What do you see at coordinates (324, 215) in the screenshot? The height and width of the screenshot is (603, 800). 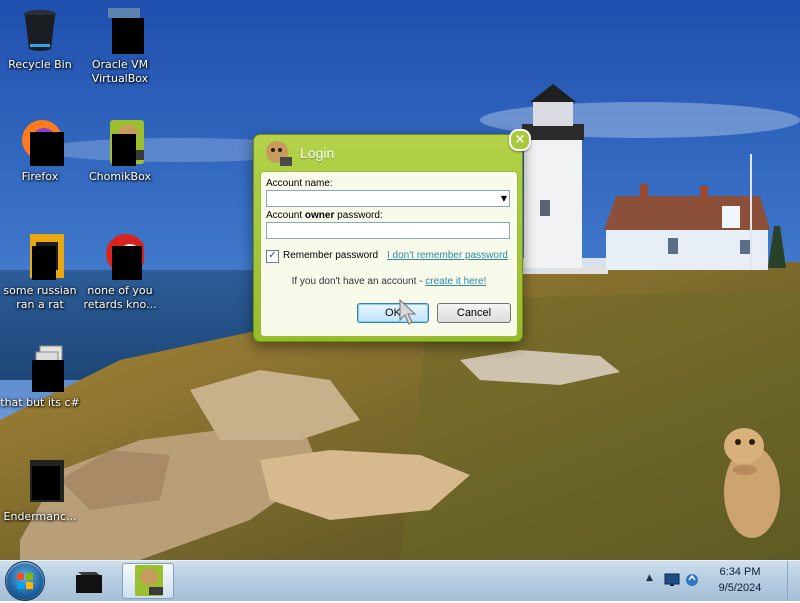 I see `password-label: Account owner password:` at bounding box center [324, 215].